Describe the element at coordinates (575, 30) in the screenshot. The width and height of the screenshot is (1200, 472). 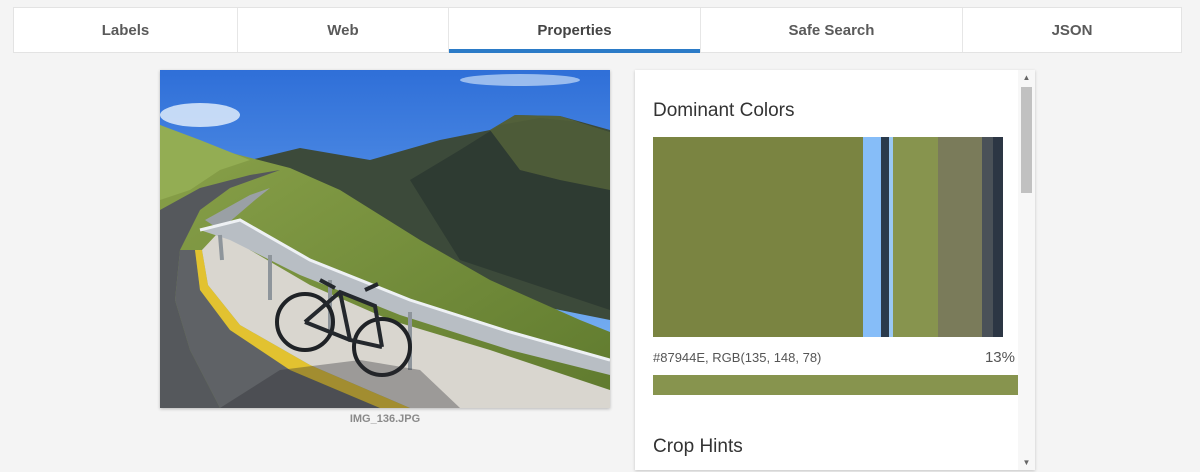
I see `tab-properties: Properties` at that location.